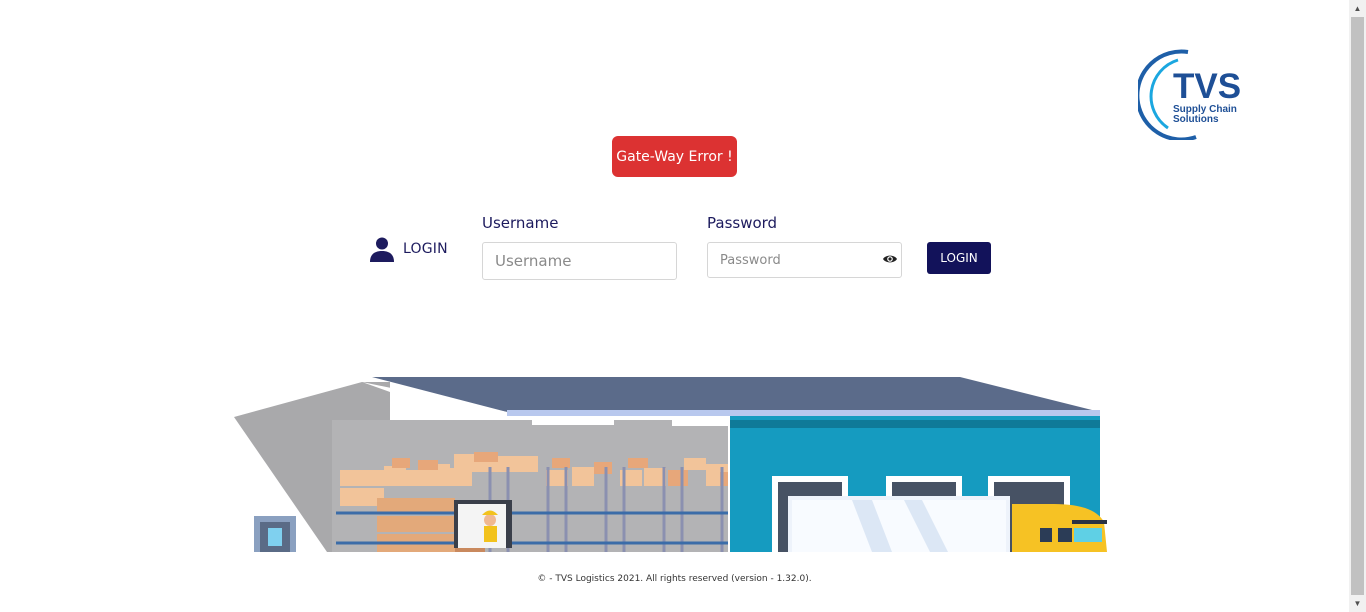  What do you see at coordinates (382, 249) in the screenshot?
I see `user-icon` at bounding box center [382, 249].